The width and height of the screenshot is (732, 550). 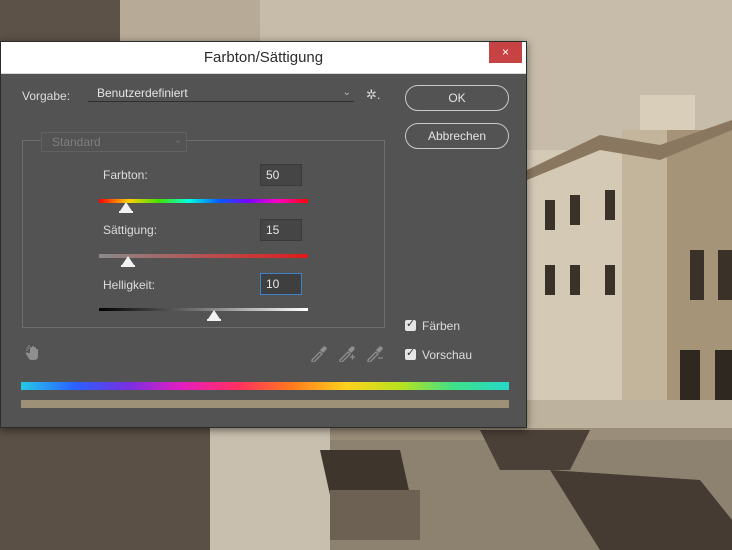 I want to click on preview-label: Vorschau, so click(x=447, y=355).